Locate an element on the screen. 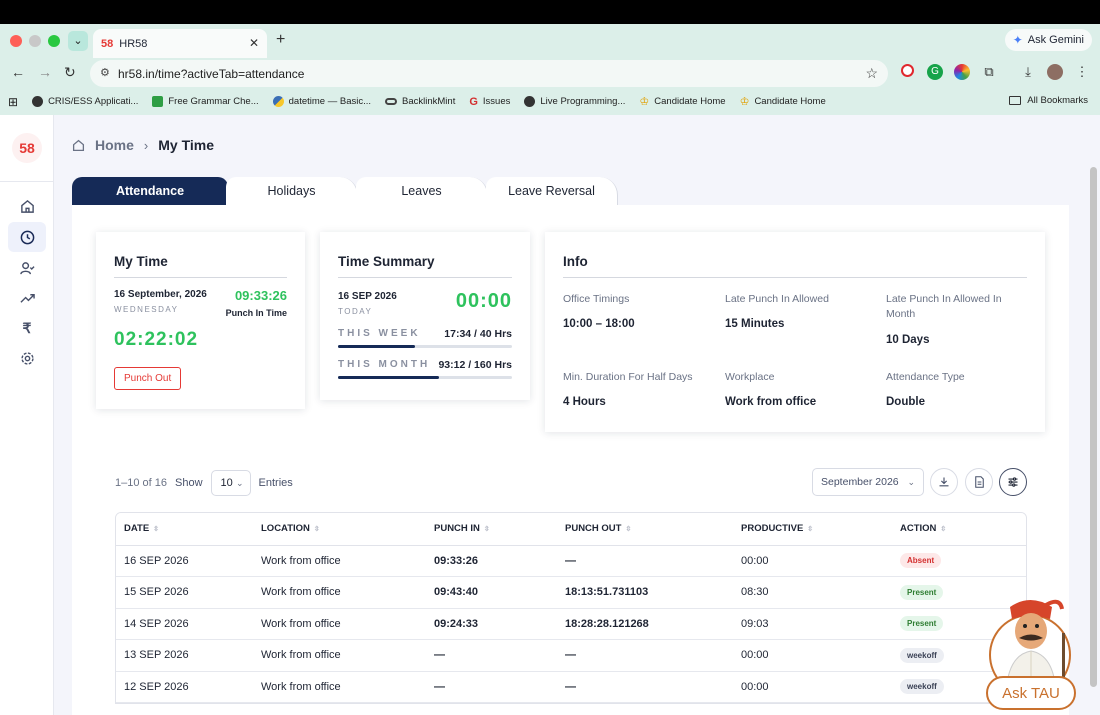 The image size is (1100, 715). color-extension-icon is located at coordinates (962, 72).